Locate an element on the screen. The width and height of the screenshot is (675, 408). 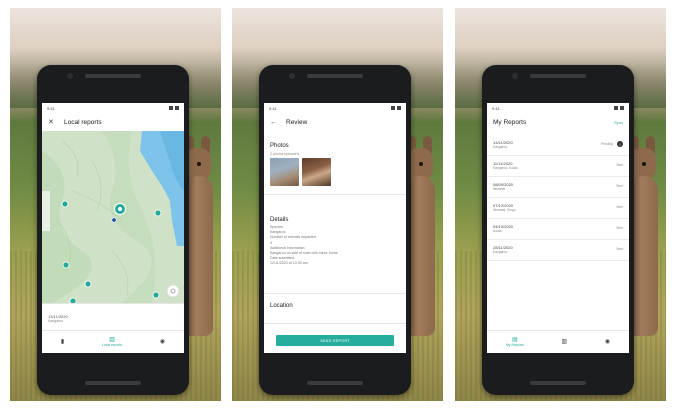
map-icon: ▥ is located at coordinates (564, 342).